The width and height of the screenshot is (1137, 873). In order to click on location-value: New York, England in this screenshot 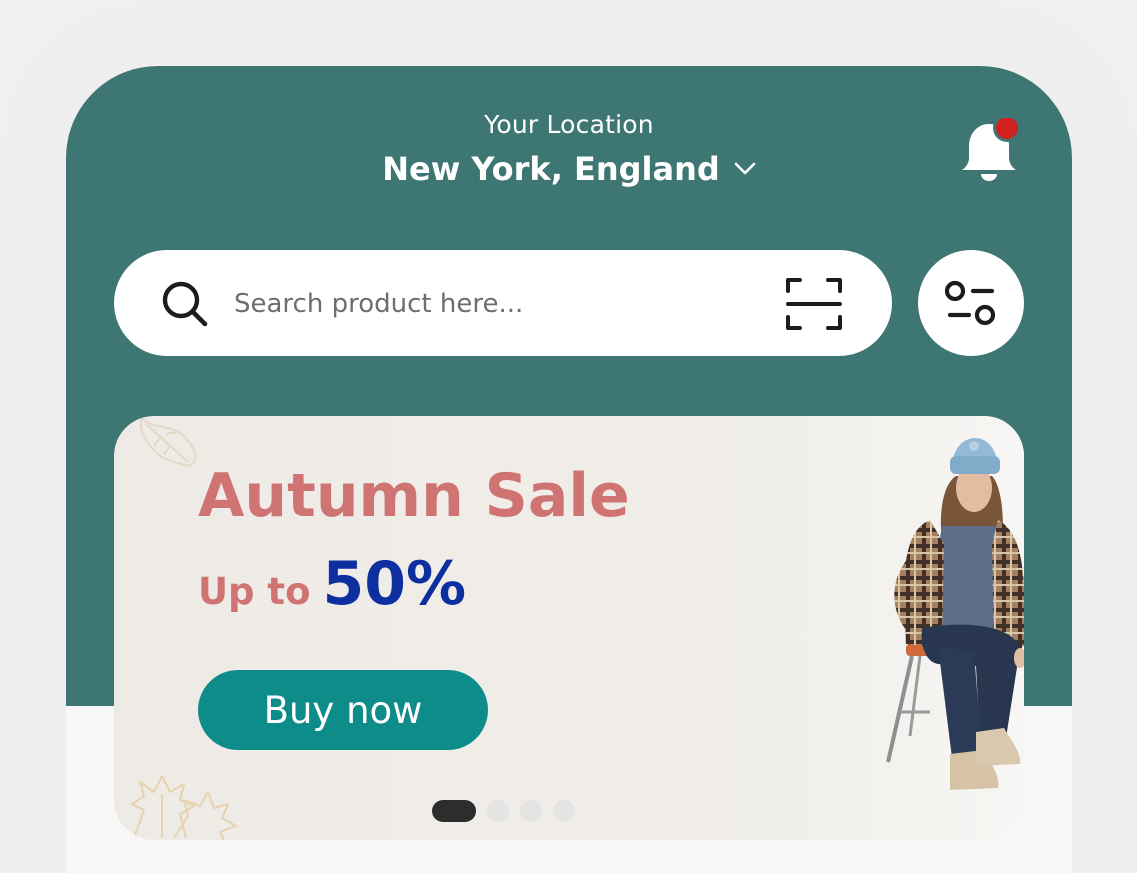, I will do `click(551, 169)`.